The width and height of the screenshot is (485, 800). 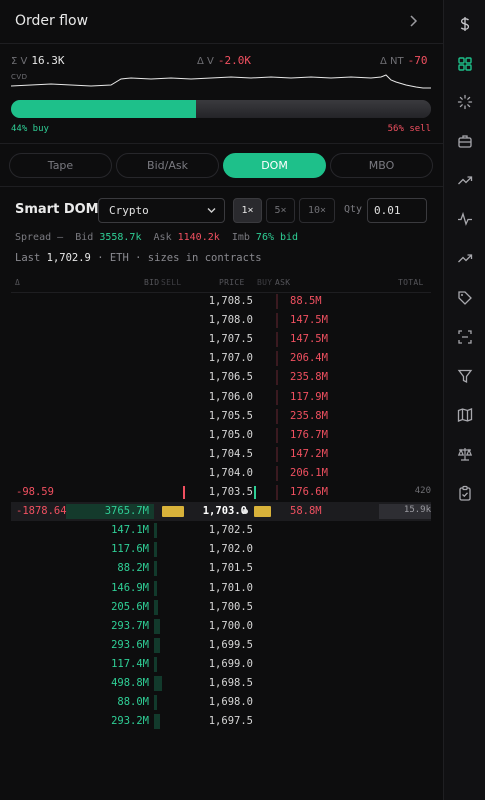 I want to click on ask-row: 1,708.0 147.5M, so click(x=221, y=320).